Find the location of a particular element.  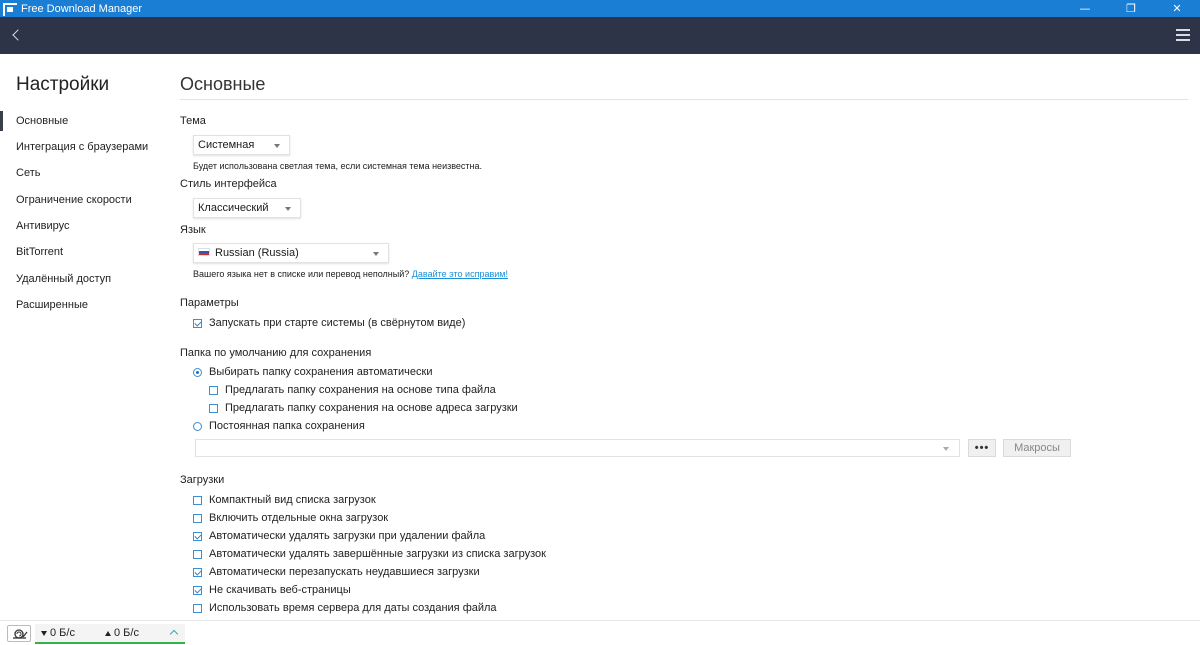

speed-indicator: 0 Б/с 0 Б/с is located at coordinates (110, 634).